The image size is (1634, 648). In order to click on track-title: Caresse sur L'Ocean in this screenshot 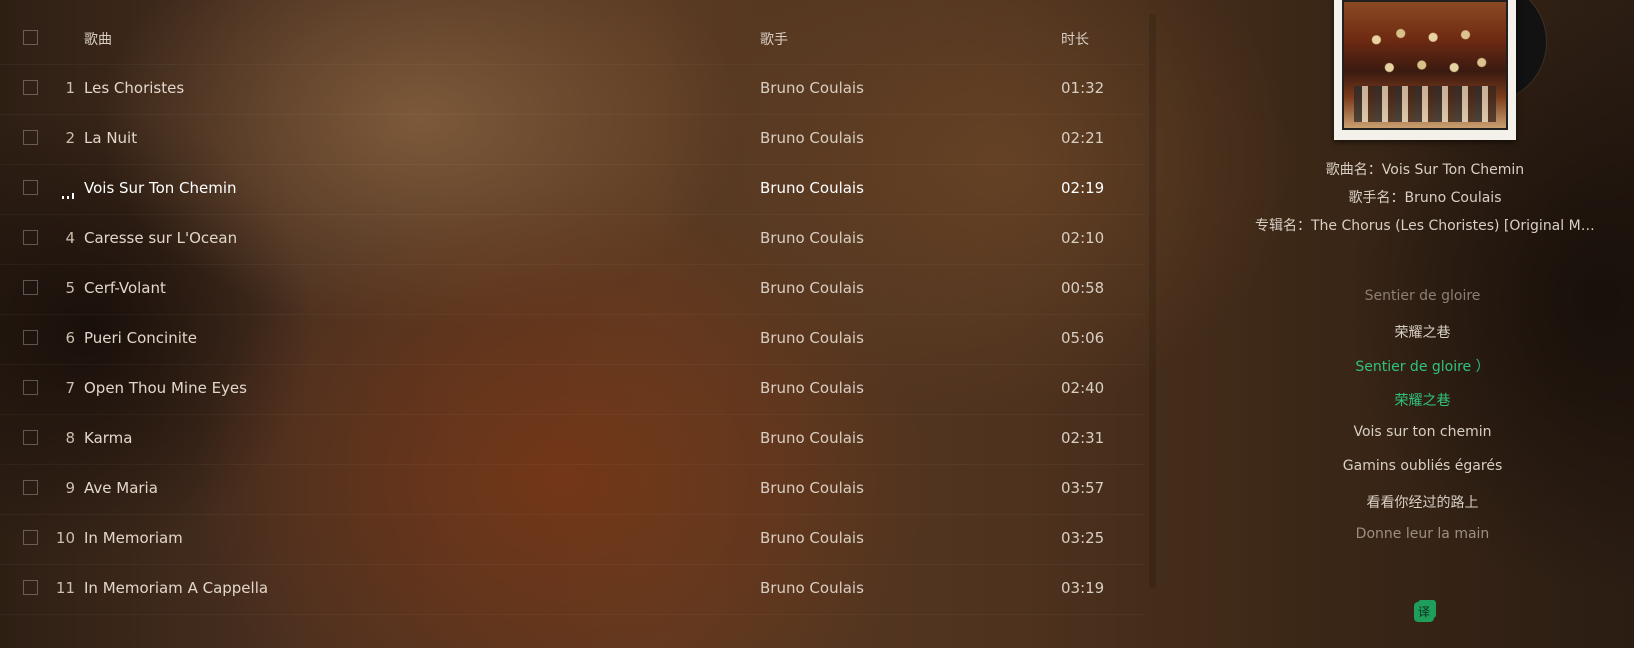, I will do `click(160, 238)`.